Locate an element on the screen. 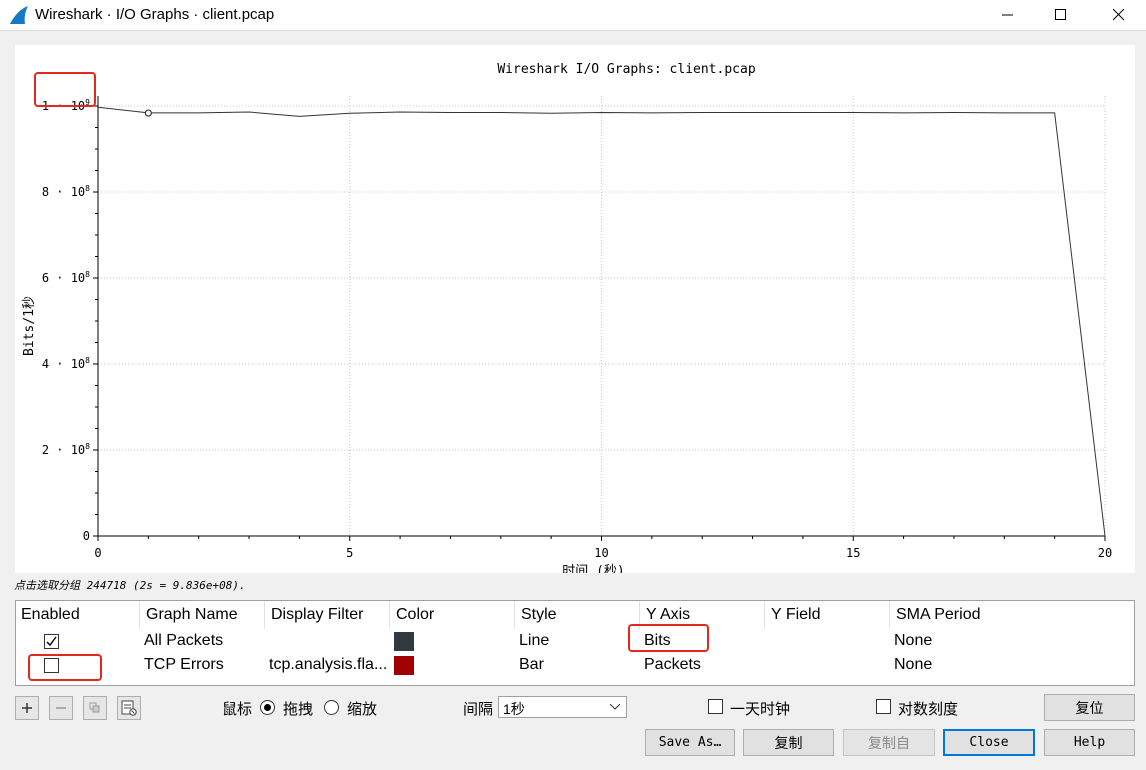 The width and height of the screenshot is (1146, 770). x-tick-label: 0 is located at coordinates (97, 553).